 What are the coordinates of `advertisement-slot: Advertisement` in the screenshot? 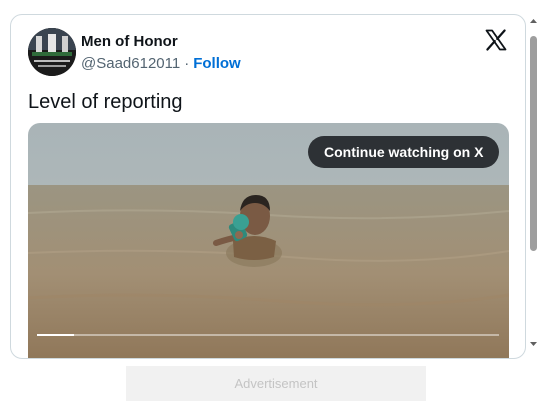 It's located at (276, 383).